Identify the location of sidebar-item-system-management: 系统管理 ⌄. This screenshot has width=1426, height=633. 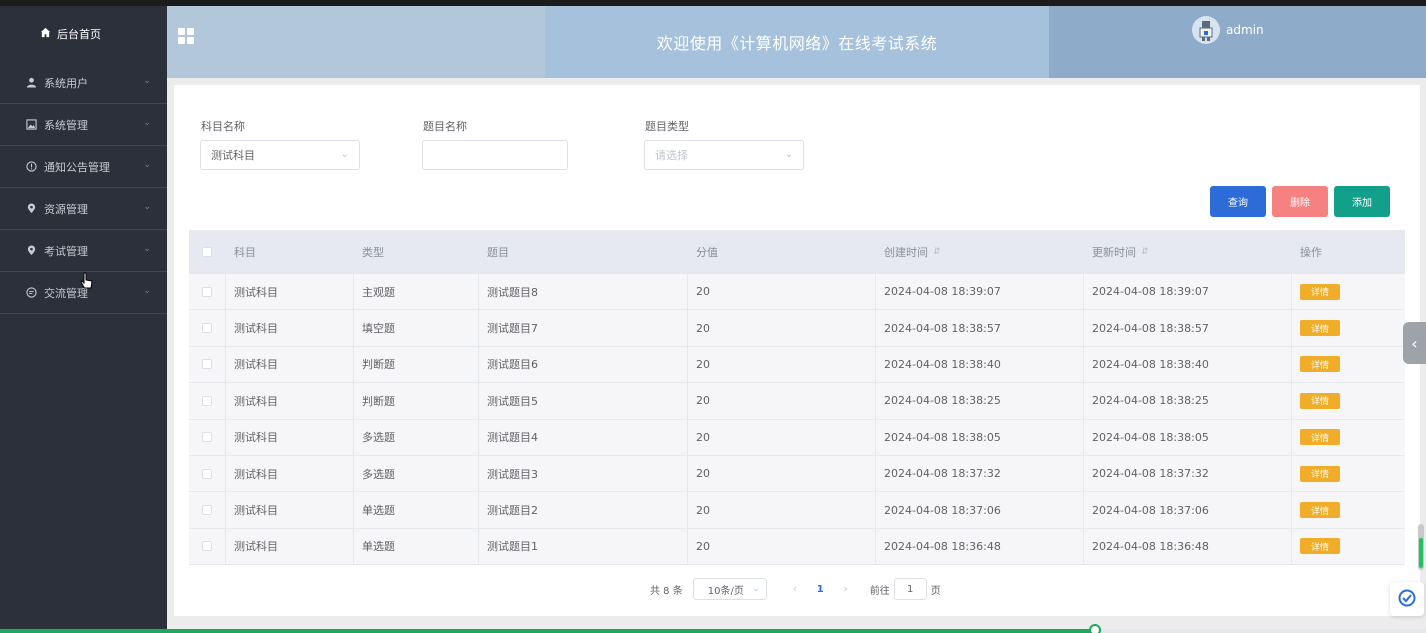
(83, 125).